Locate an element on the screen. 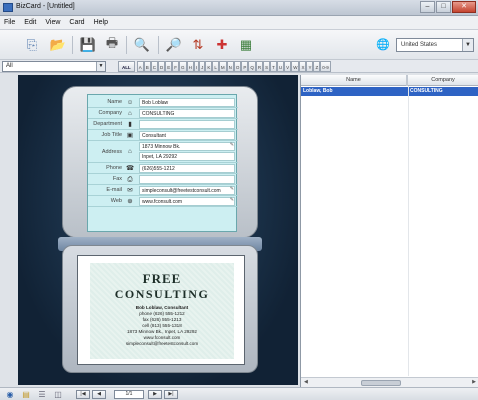 This screenshot has width=478, height=400. department-field is located at coordinates (187, 124).